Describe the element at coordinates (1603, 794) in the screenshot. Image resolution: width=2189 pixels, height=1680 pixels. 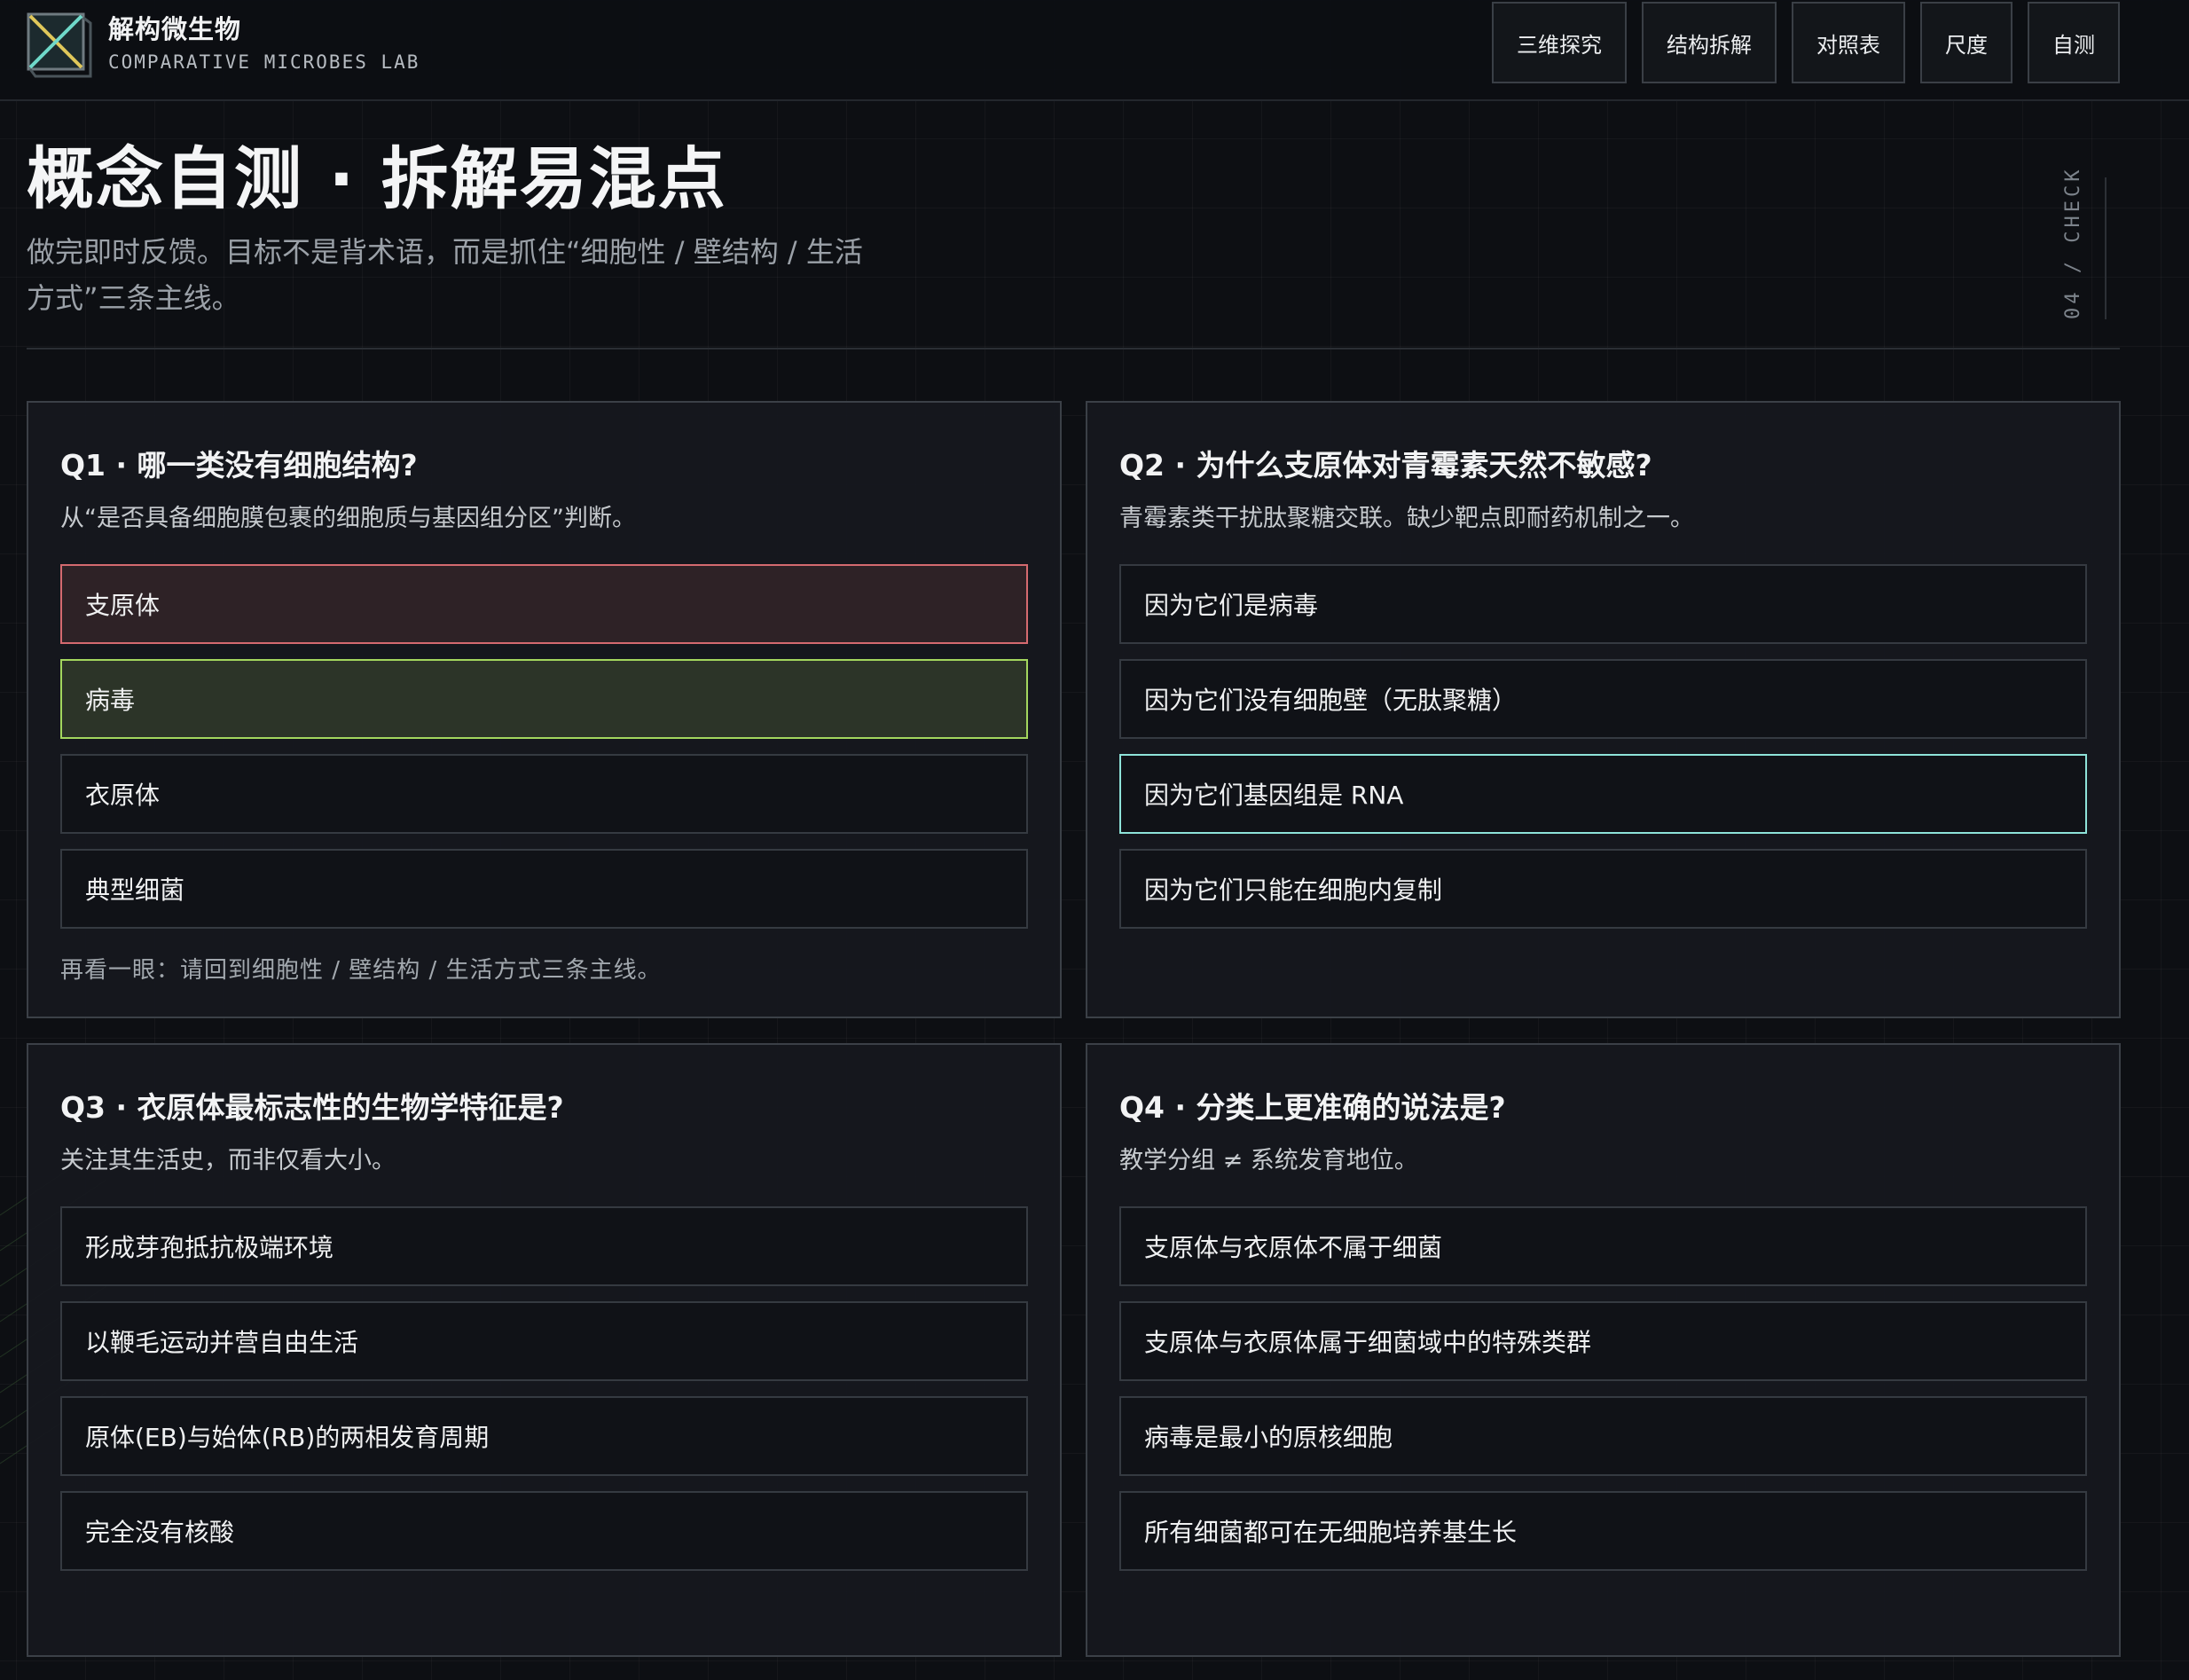
I see `answer-option-selected: 因为它们基因组是 RNA` at that location.